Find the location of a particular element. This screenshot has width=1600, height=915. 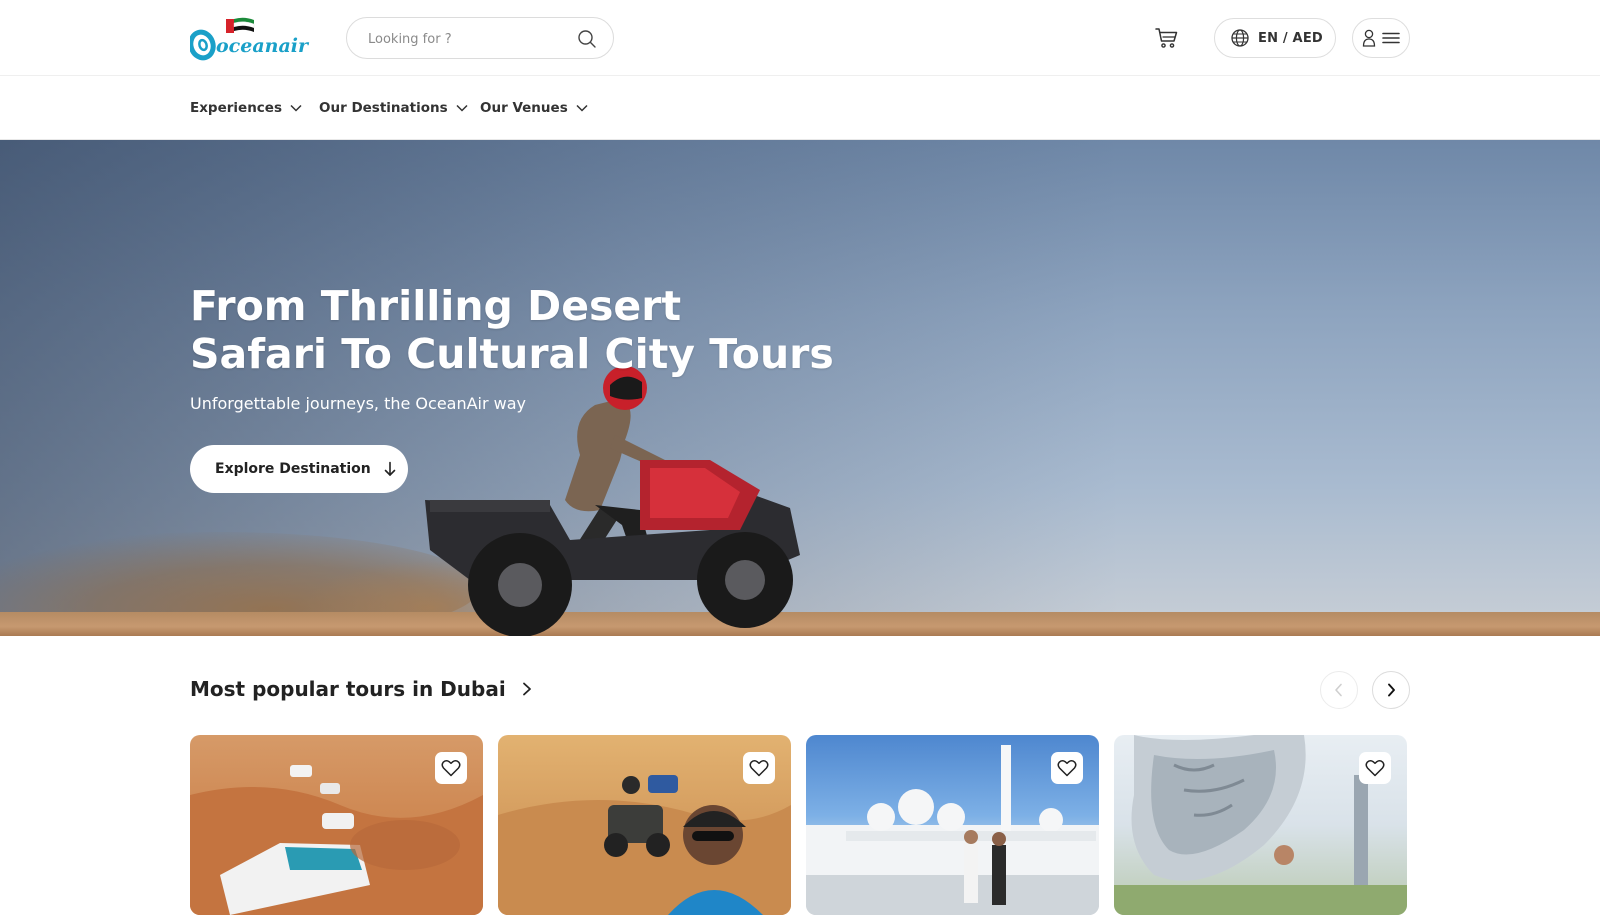

menu-icon is located at coordinates (1391, 38).